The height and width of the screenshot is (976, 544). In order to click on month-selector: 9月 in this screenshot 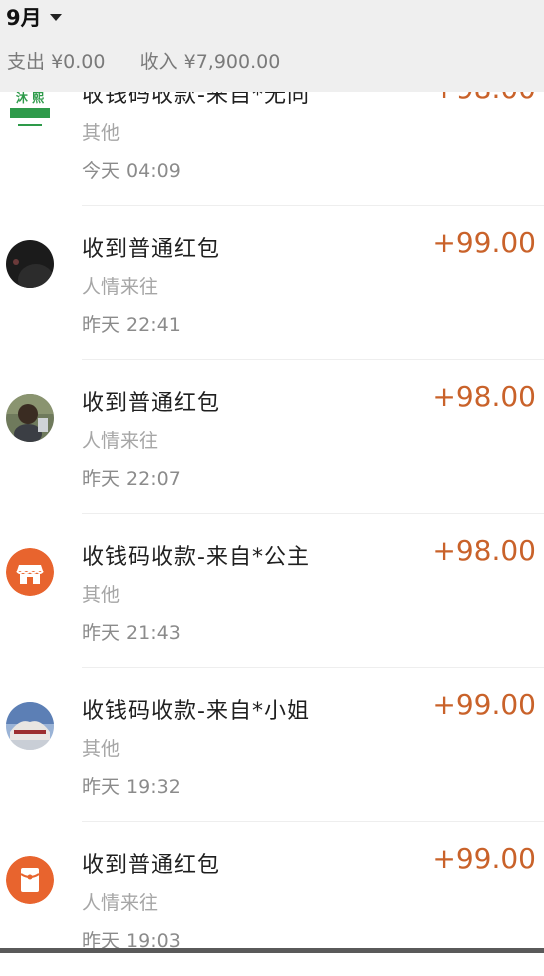, I will do `click(34, 17)`.